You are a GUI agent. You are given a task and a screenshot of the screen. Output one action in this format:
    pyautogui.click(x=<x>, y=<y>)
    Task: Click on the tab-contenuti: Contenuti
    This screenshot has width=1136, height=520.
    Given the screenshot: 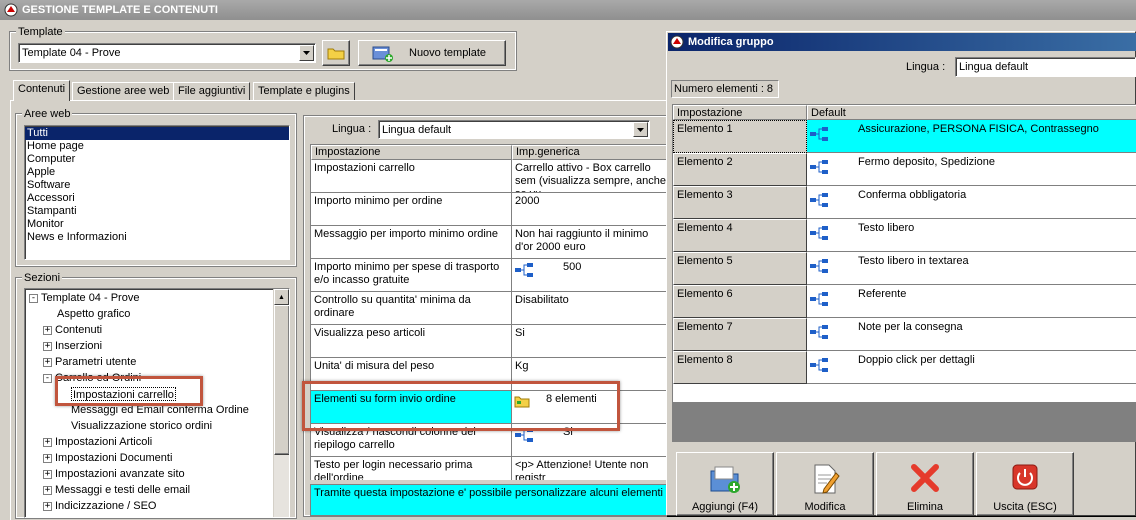 What is the action you would take?
    pyautogui.click(x=42, y=90)
    